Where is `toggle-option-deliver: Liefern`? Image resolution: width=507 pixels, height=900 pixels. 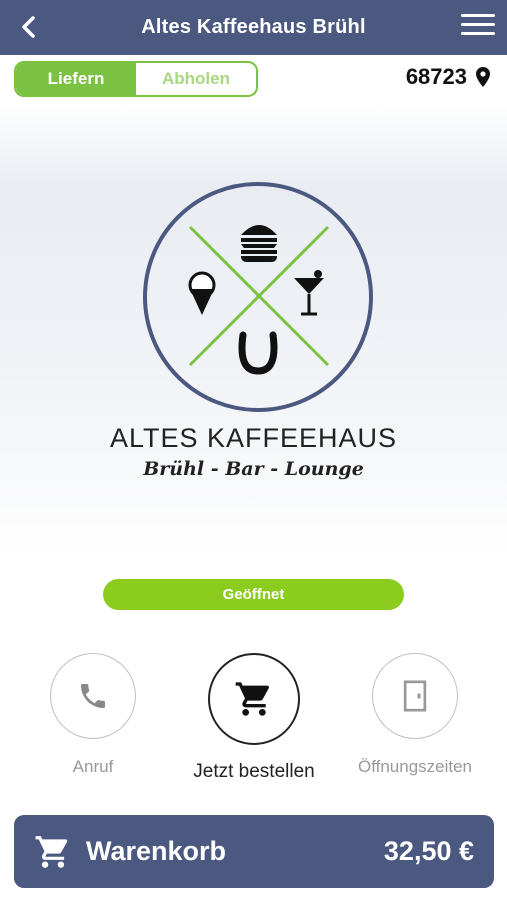
toggle-option-deliver: Liefern is located at coordinates (76, 79).